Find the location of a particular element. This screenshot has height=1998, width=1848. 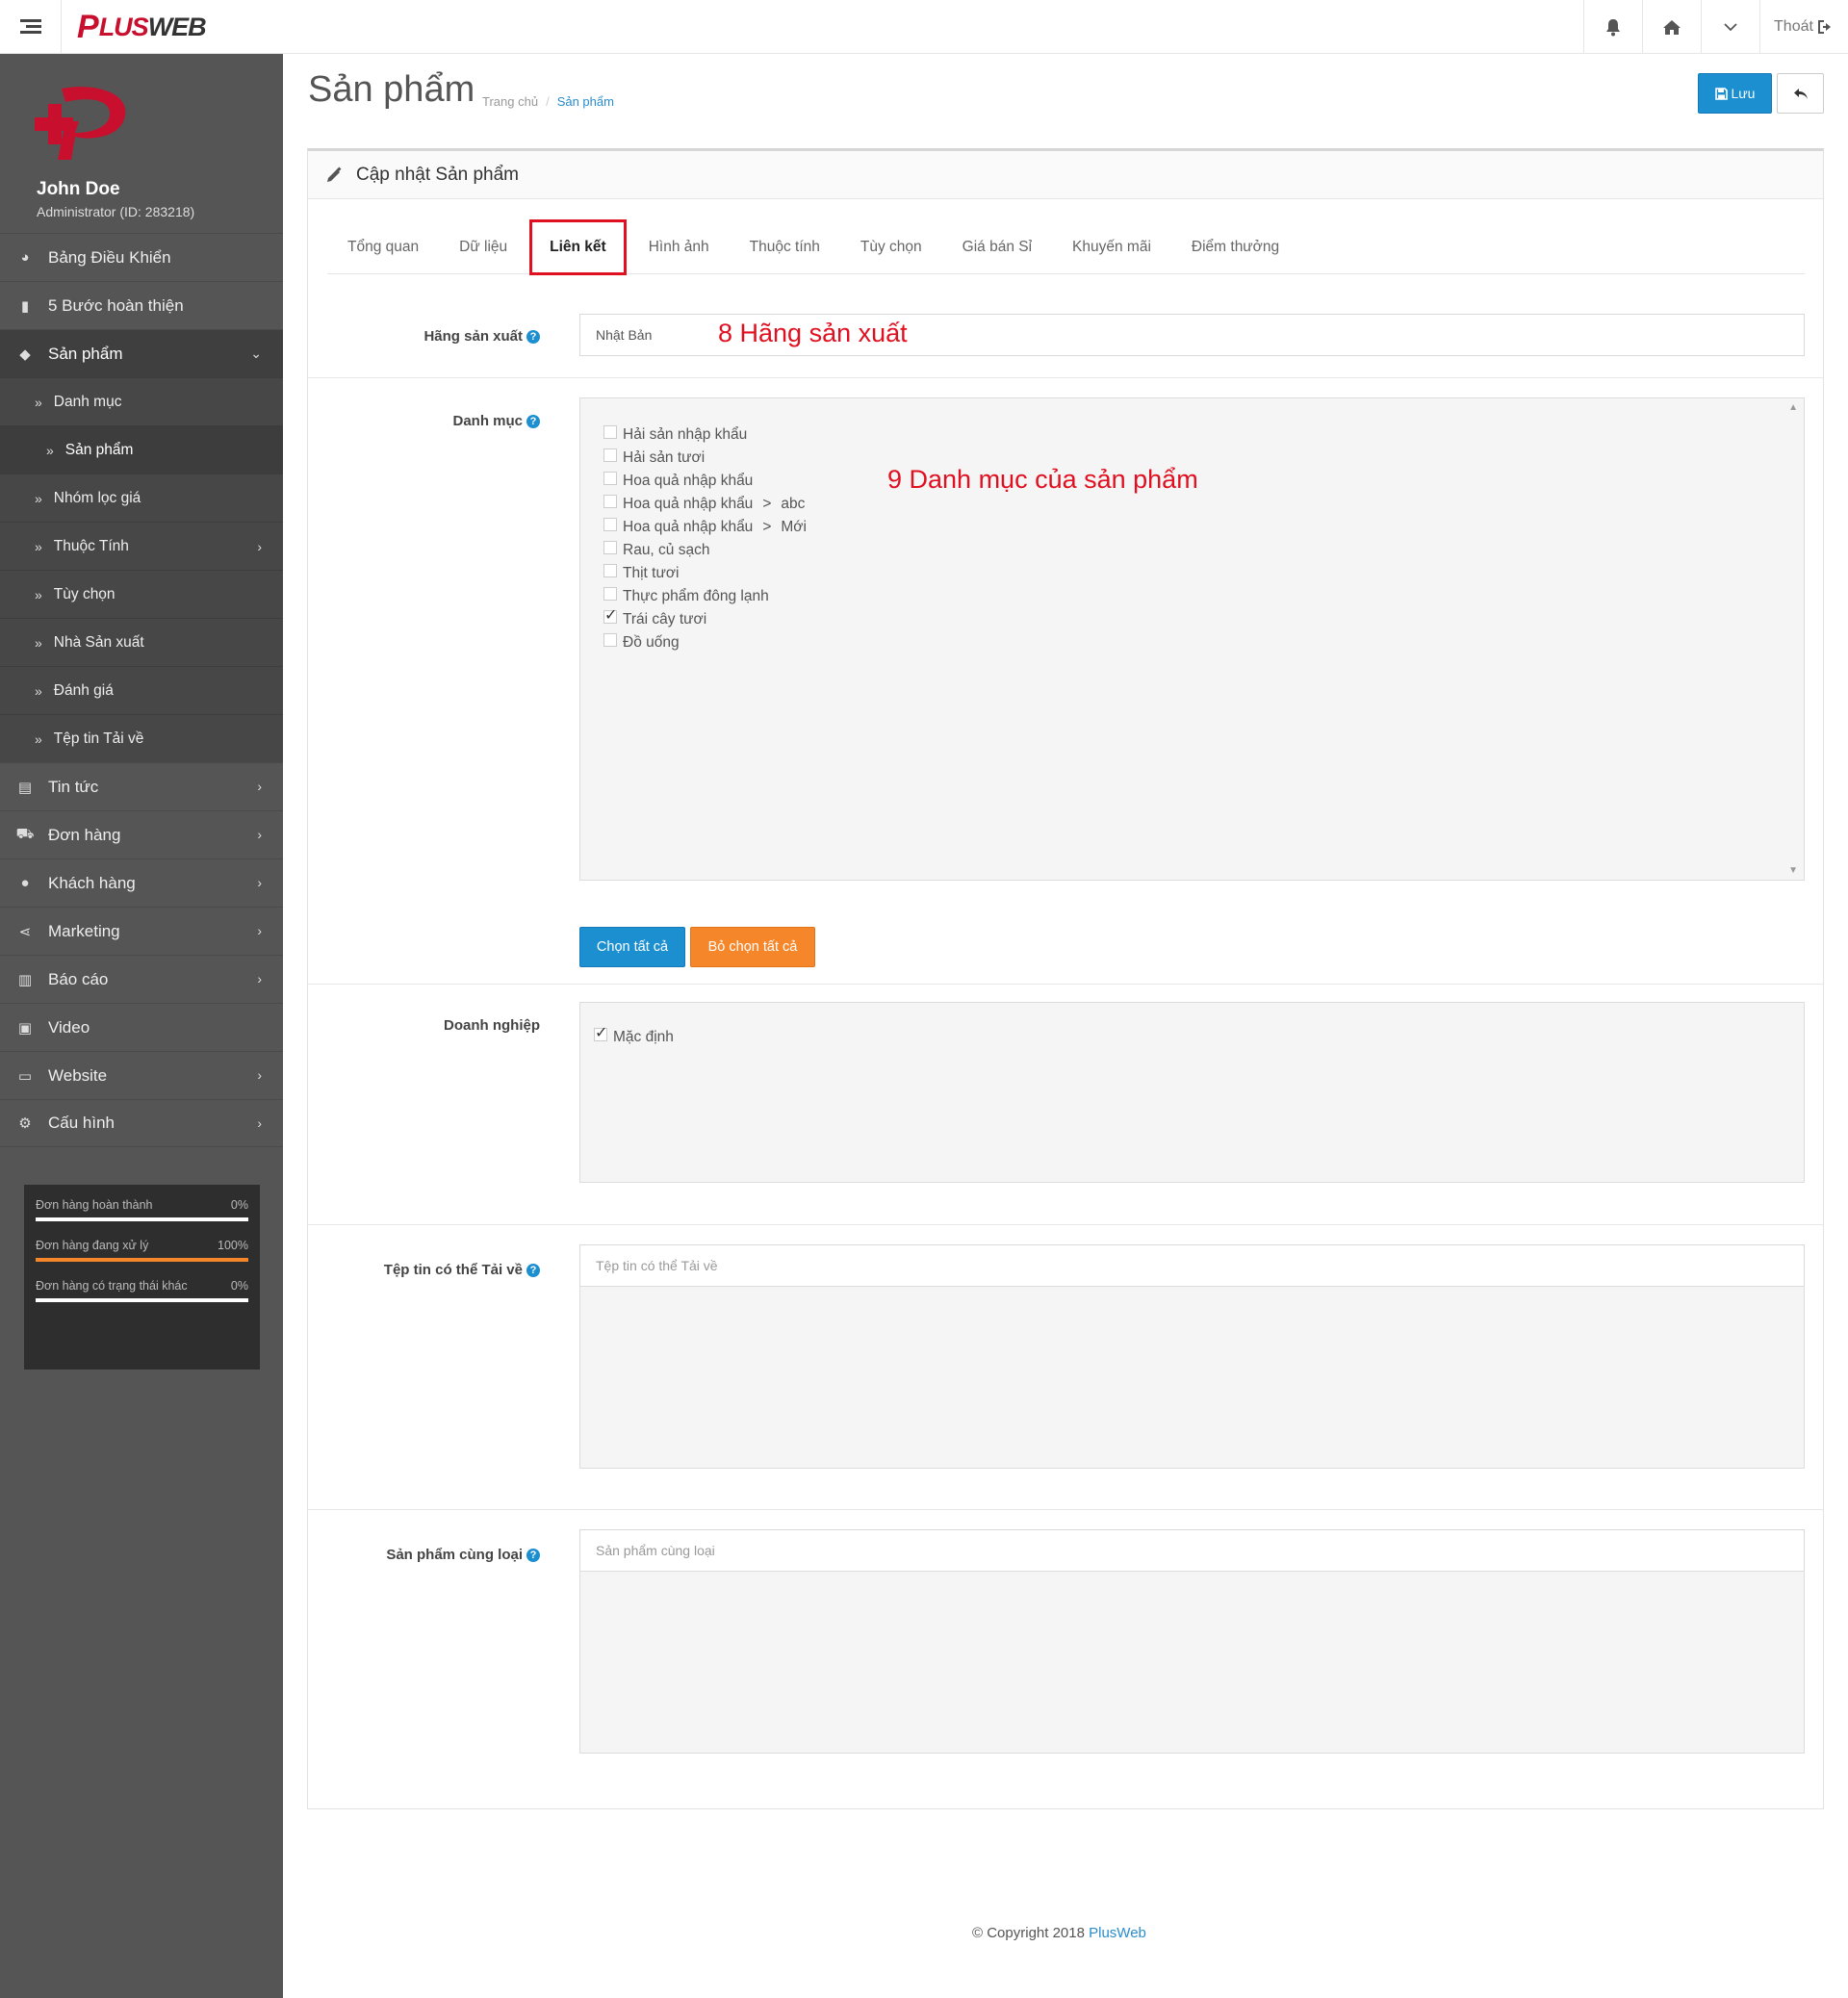

tab-reward-points: Điểm thưởng is located at coordinates (1235, 247).